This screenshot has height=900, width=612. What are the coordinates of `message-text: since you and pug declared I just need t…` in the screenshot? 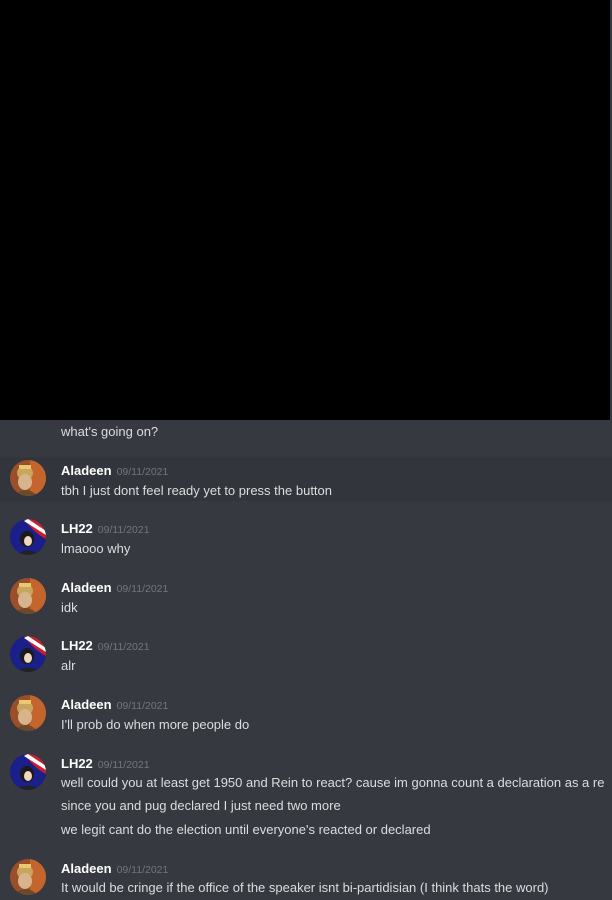 It's located at (201, 805).